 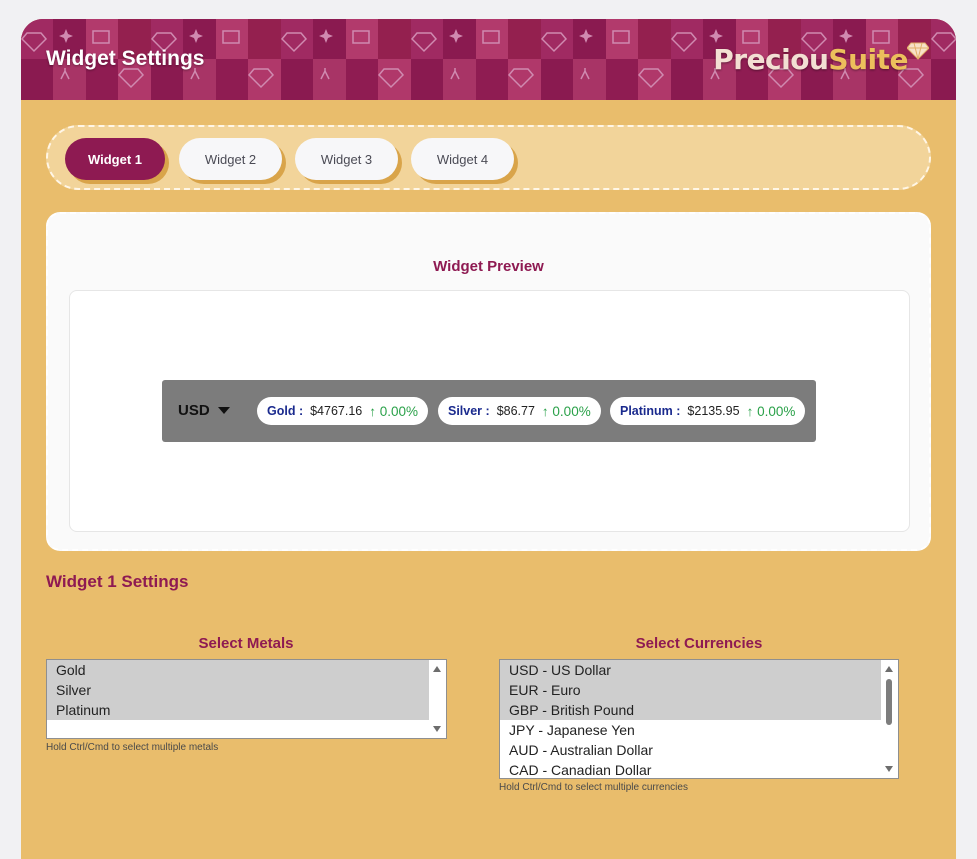 What do you see at coordinates (699, 750) in the screenshot?
I see `currency-option-aud: AUD - Australian Dollar` at bounding box center [699, 750].